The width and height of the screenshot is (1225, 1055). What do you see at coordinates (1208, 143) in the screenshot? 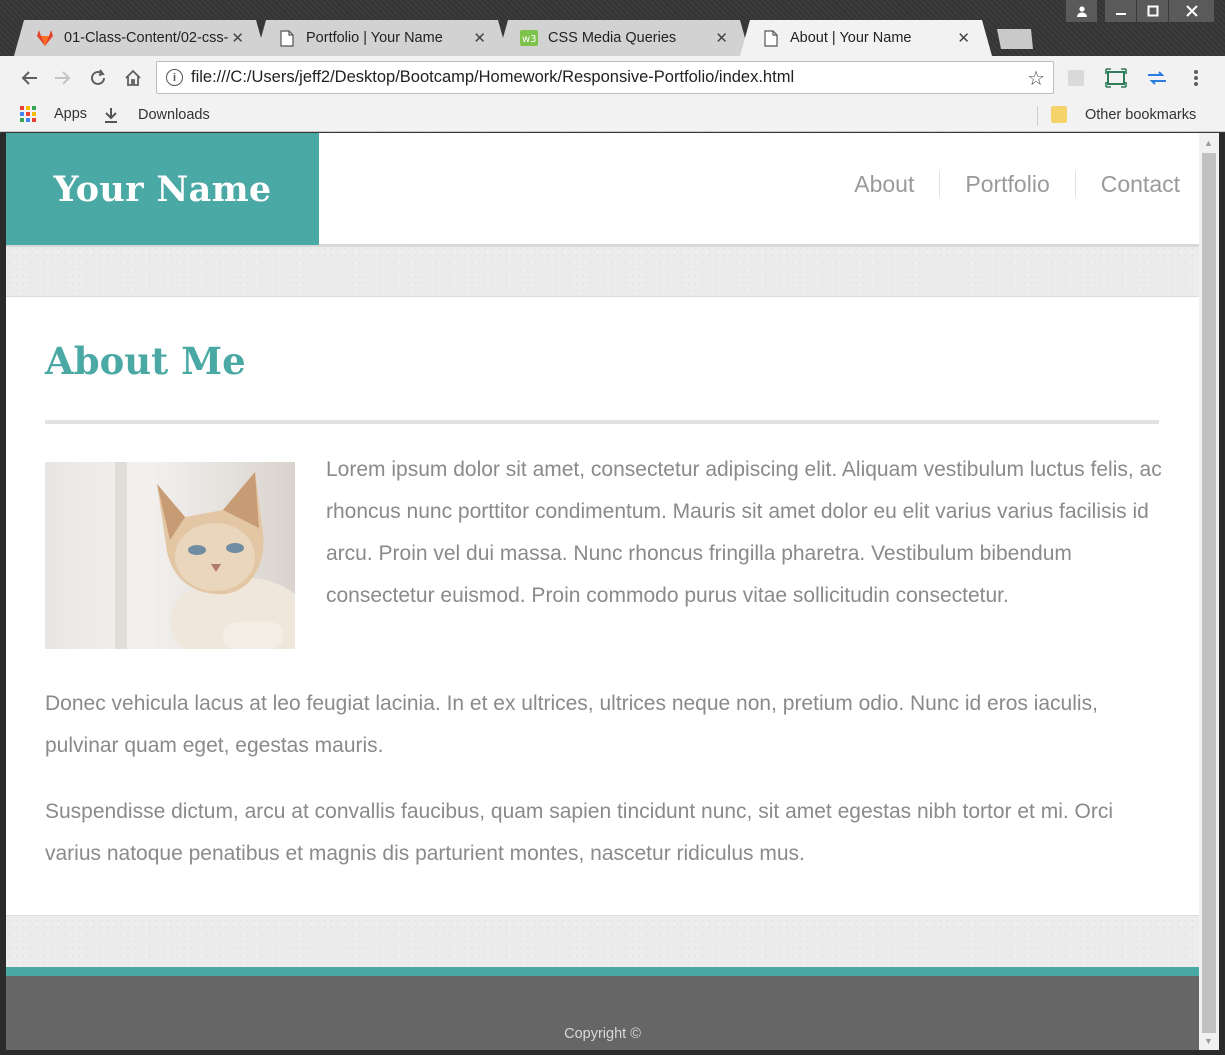
I see `scroll-up-icon: ▲` at bounding box center [1208, 143].